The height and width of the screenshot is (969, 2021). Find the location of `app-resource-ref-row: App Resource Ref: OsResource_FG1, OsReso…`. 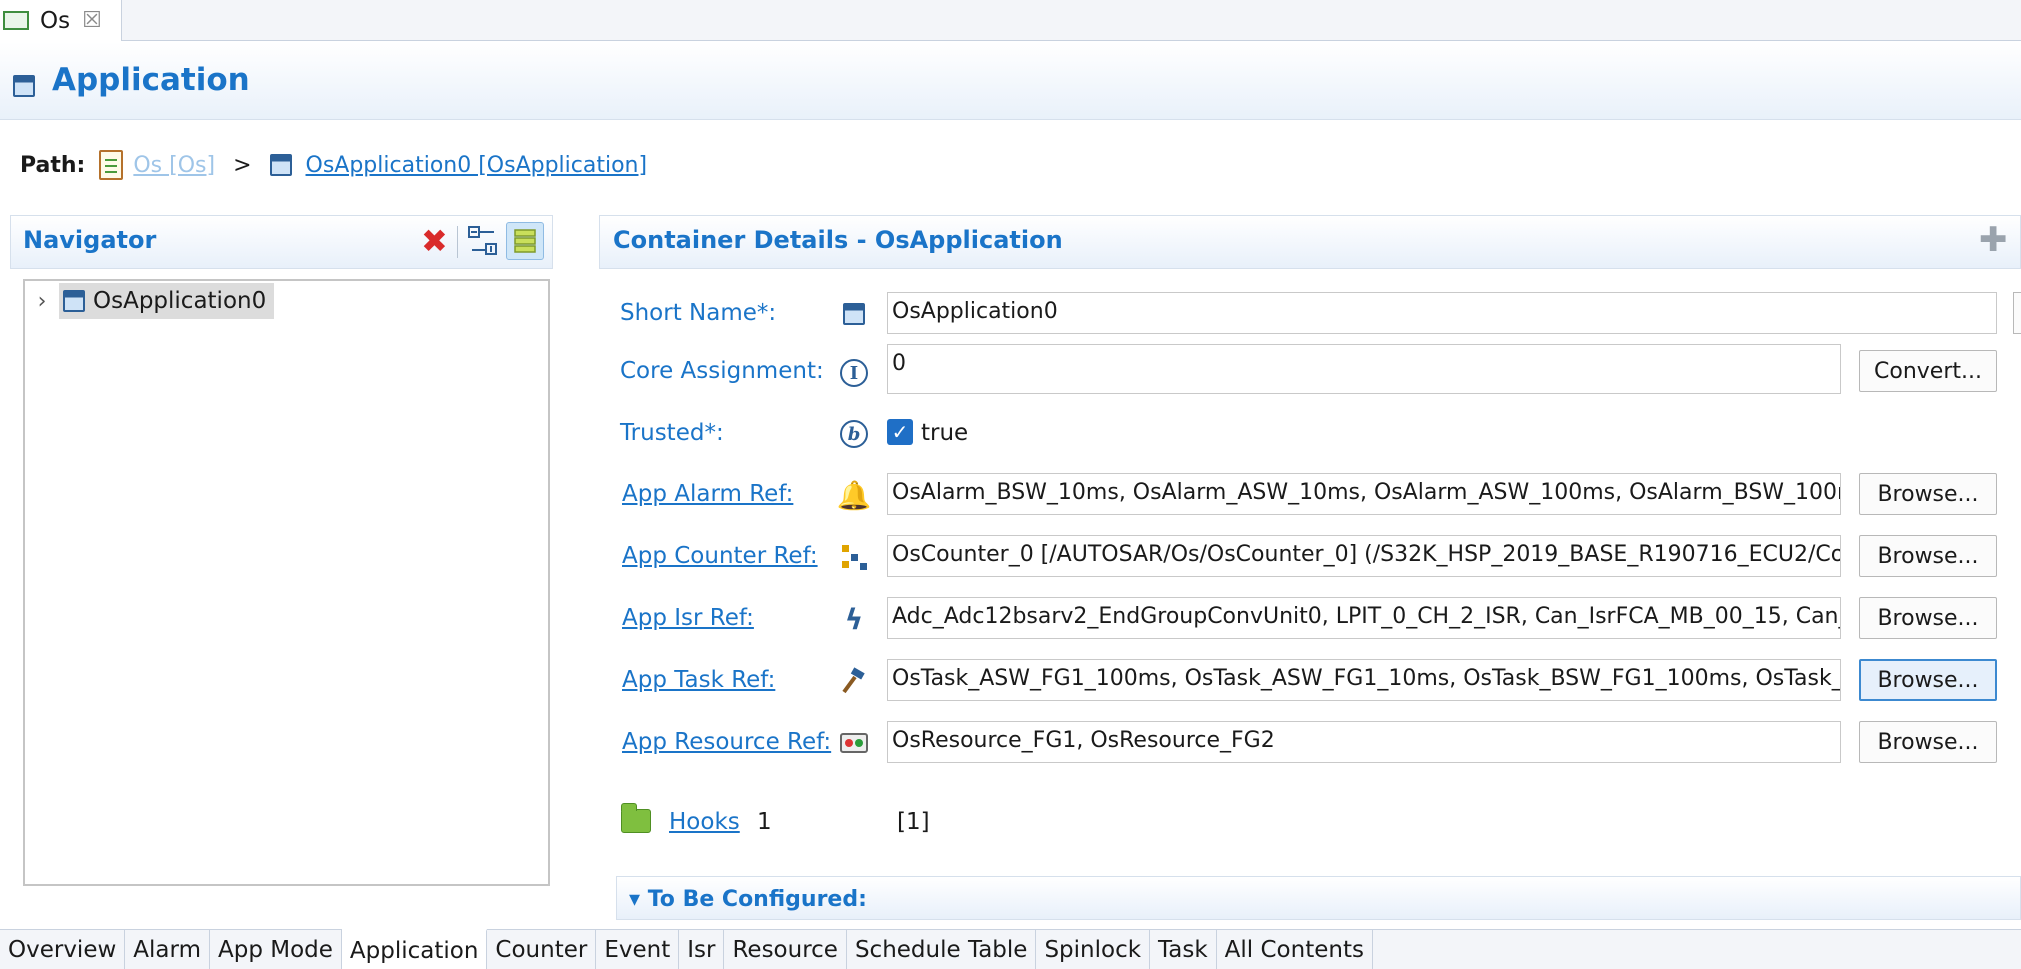

app-resource-ref-row: App Resource Ref: OsResource_FG1, OsReso… is located at coordinates (1310, 743).